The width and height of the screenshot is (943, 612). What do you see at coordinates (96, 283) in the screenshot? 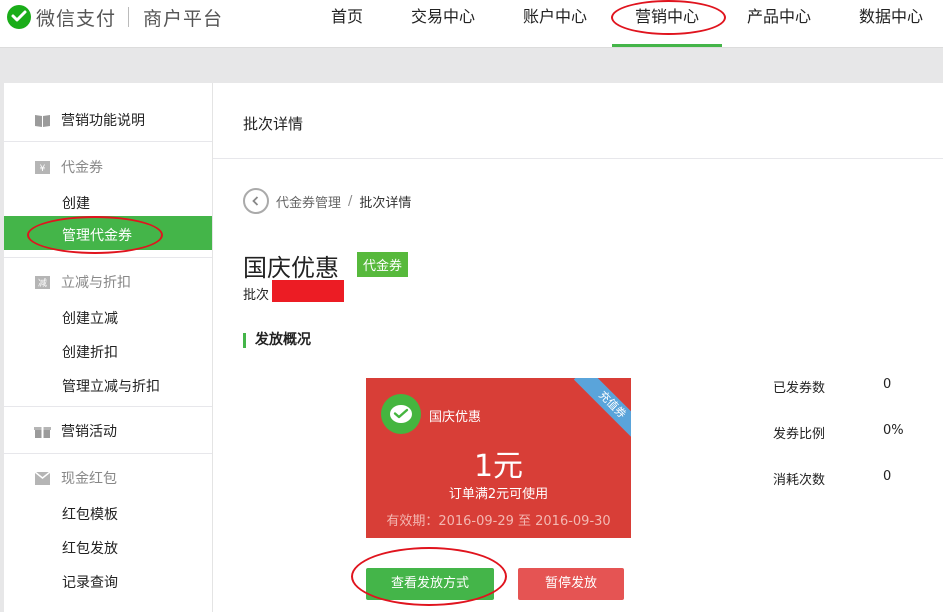
I see `sidebar-discount-title: 立减与折扣` at bounding box center [96, 283].